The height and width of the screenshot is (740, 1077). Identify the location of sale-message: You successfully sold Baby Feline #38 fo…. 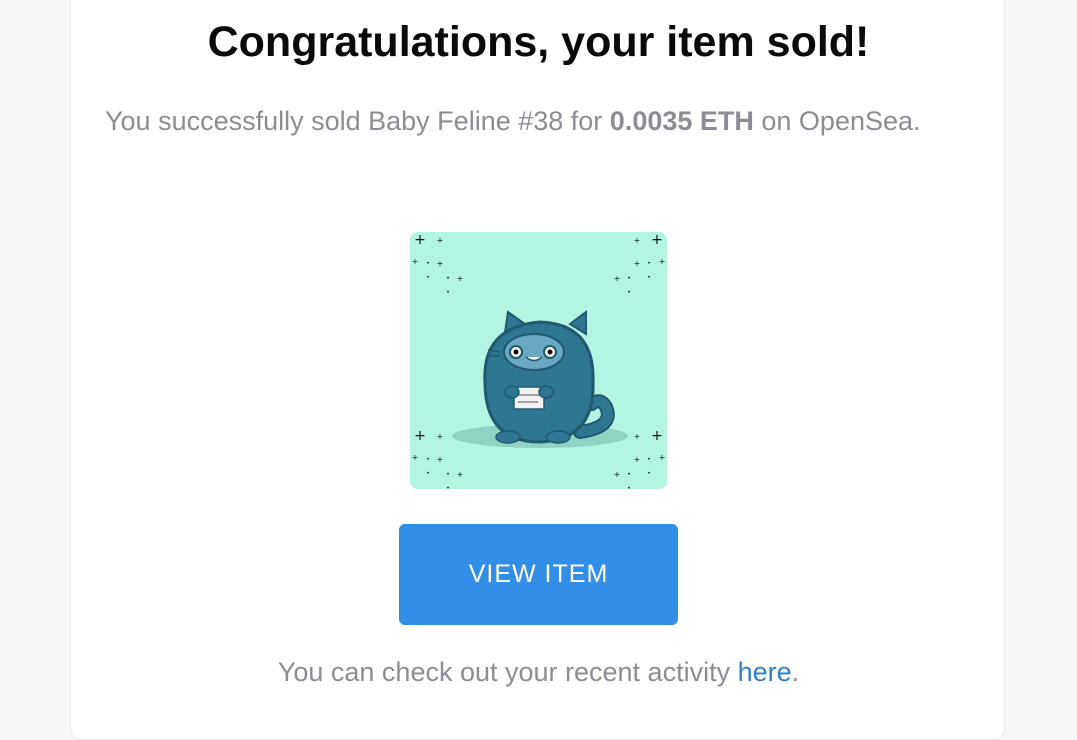
(535, 121).